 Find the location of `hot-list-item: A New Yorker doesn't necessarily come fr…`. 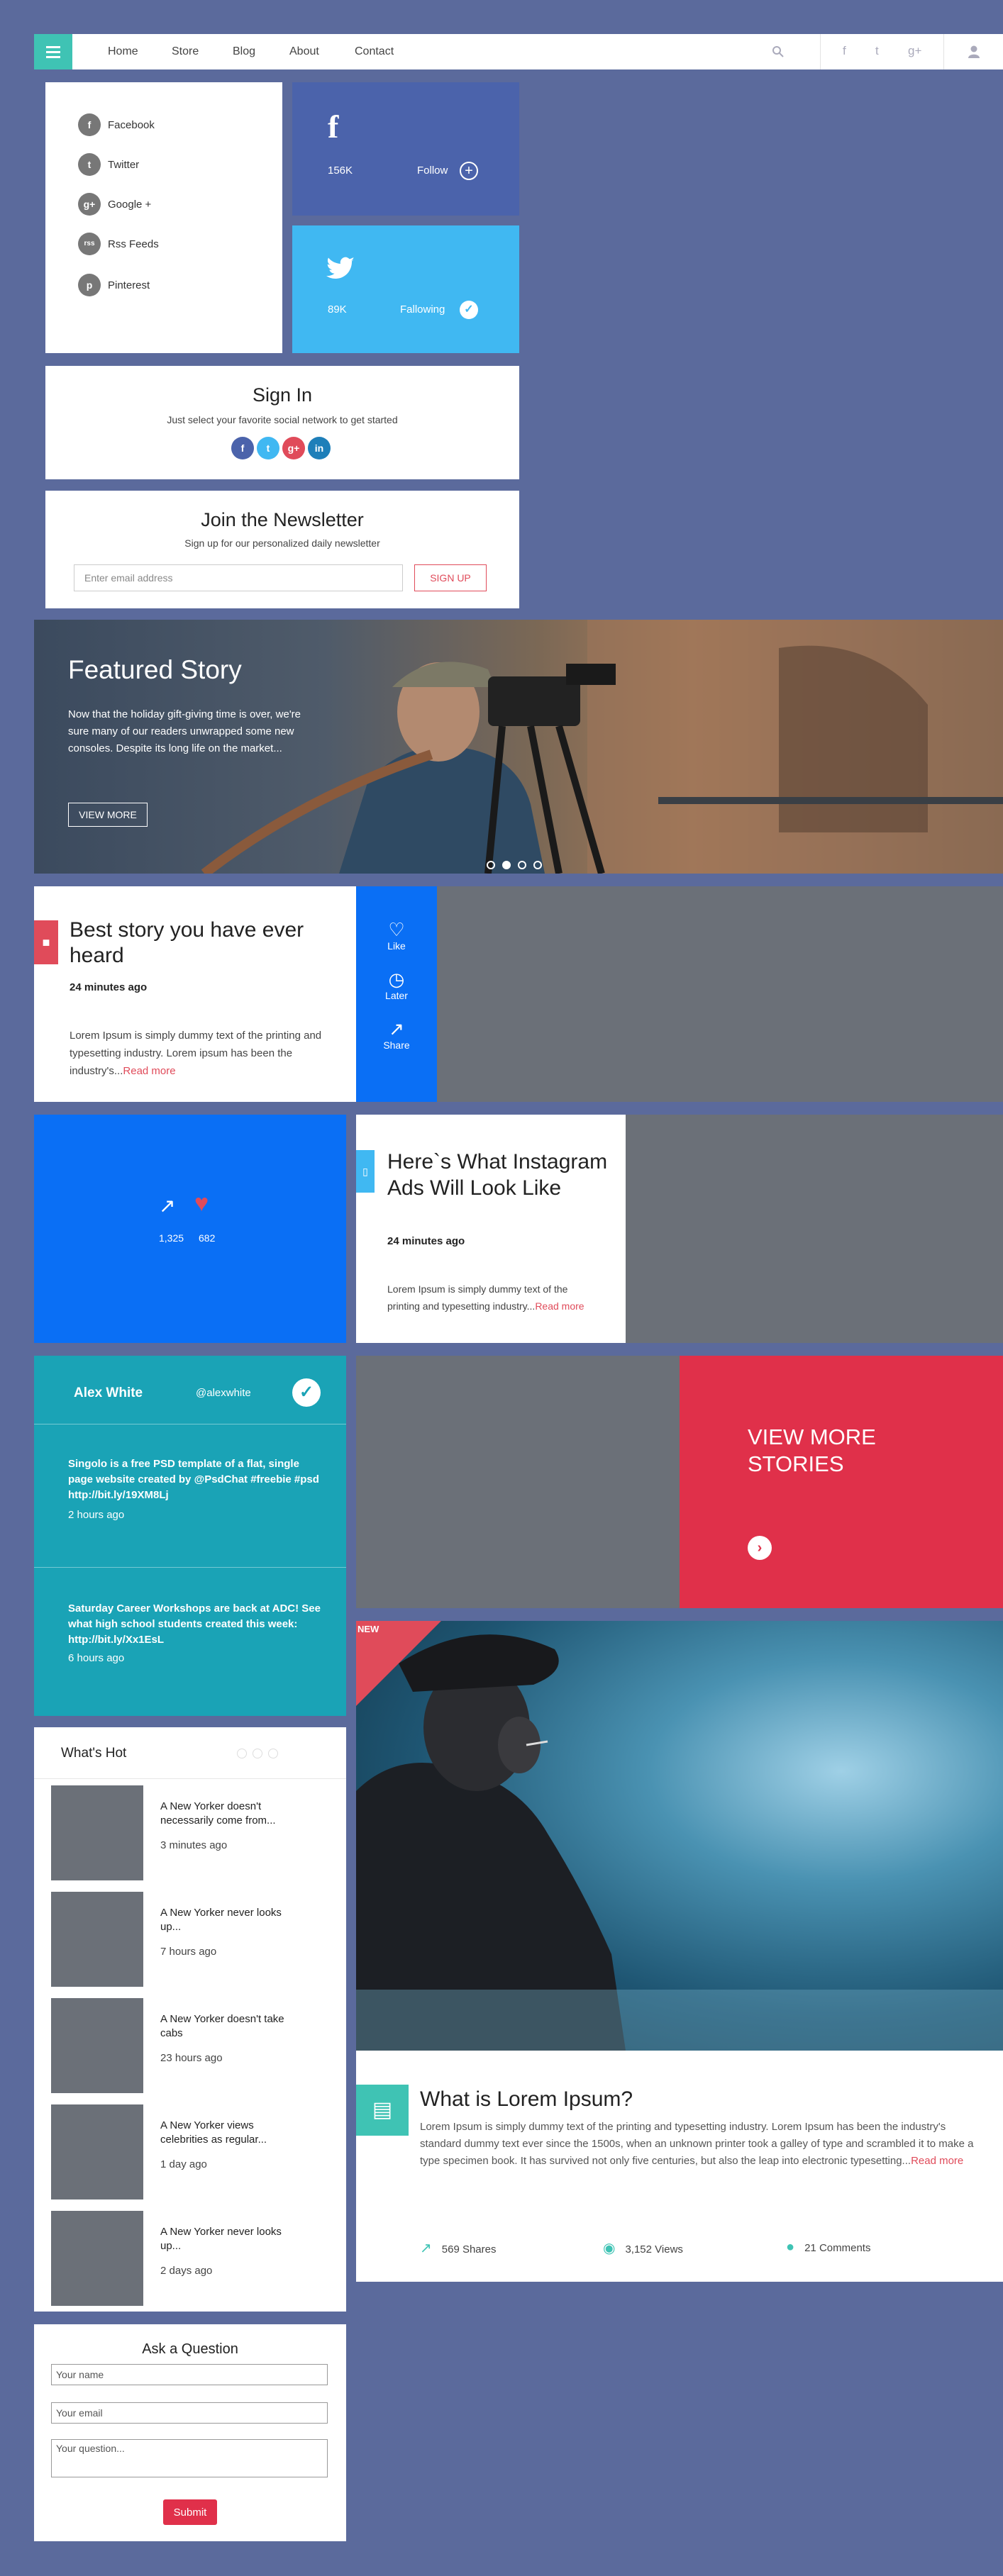

hot-list-item: A New Yorker doesn't necessarily come fr… is located at coordinates (193, 1832).